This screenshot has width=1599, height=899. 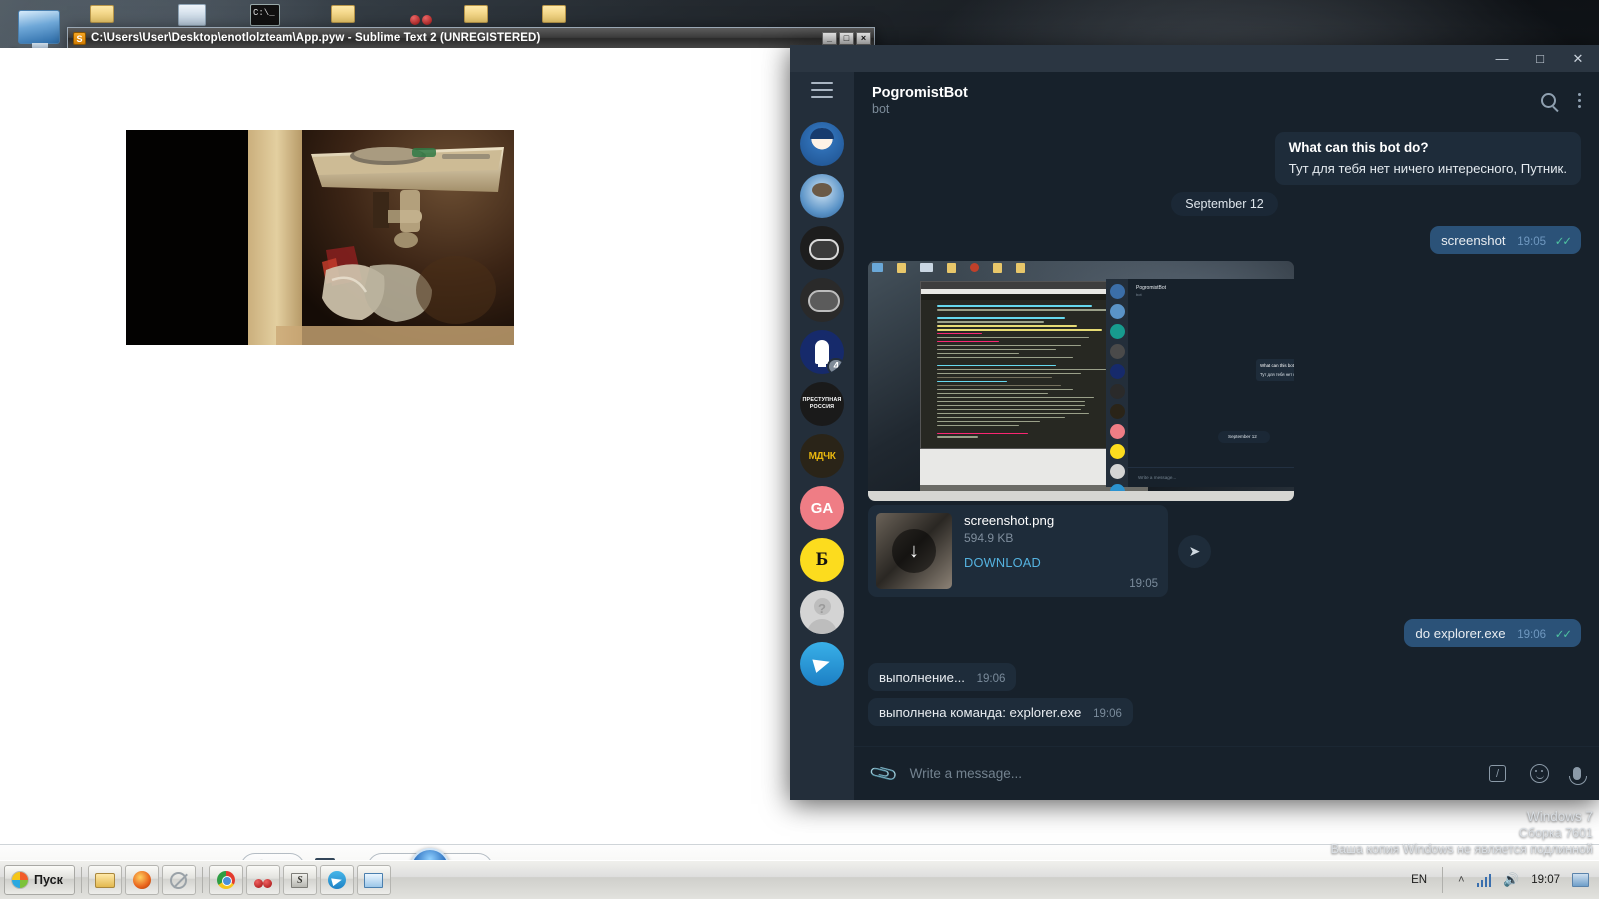 I want to click on taskbar-button-firefox, so click(x=141, y=880).